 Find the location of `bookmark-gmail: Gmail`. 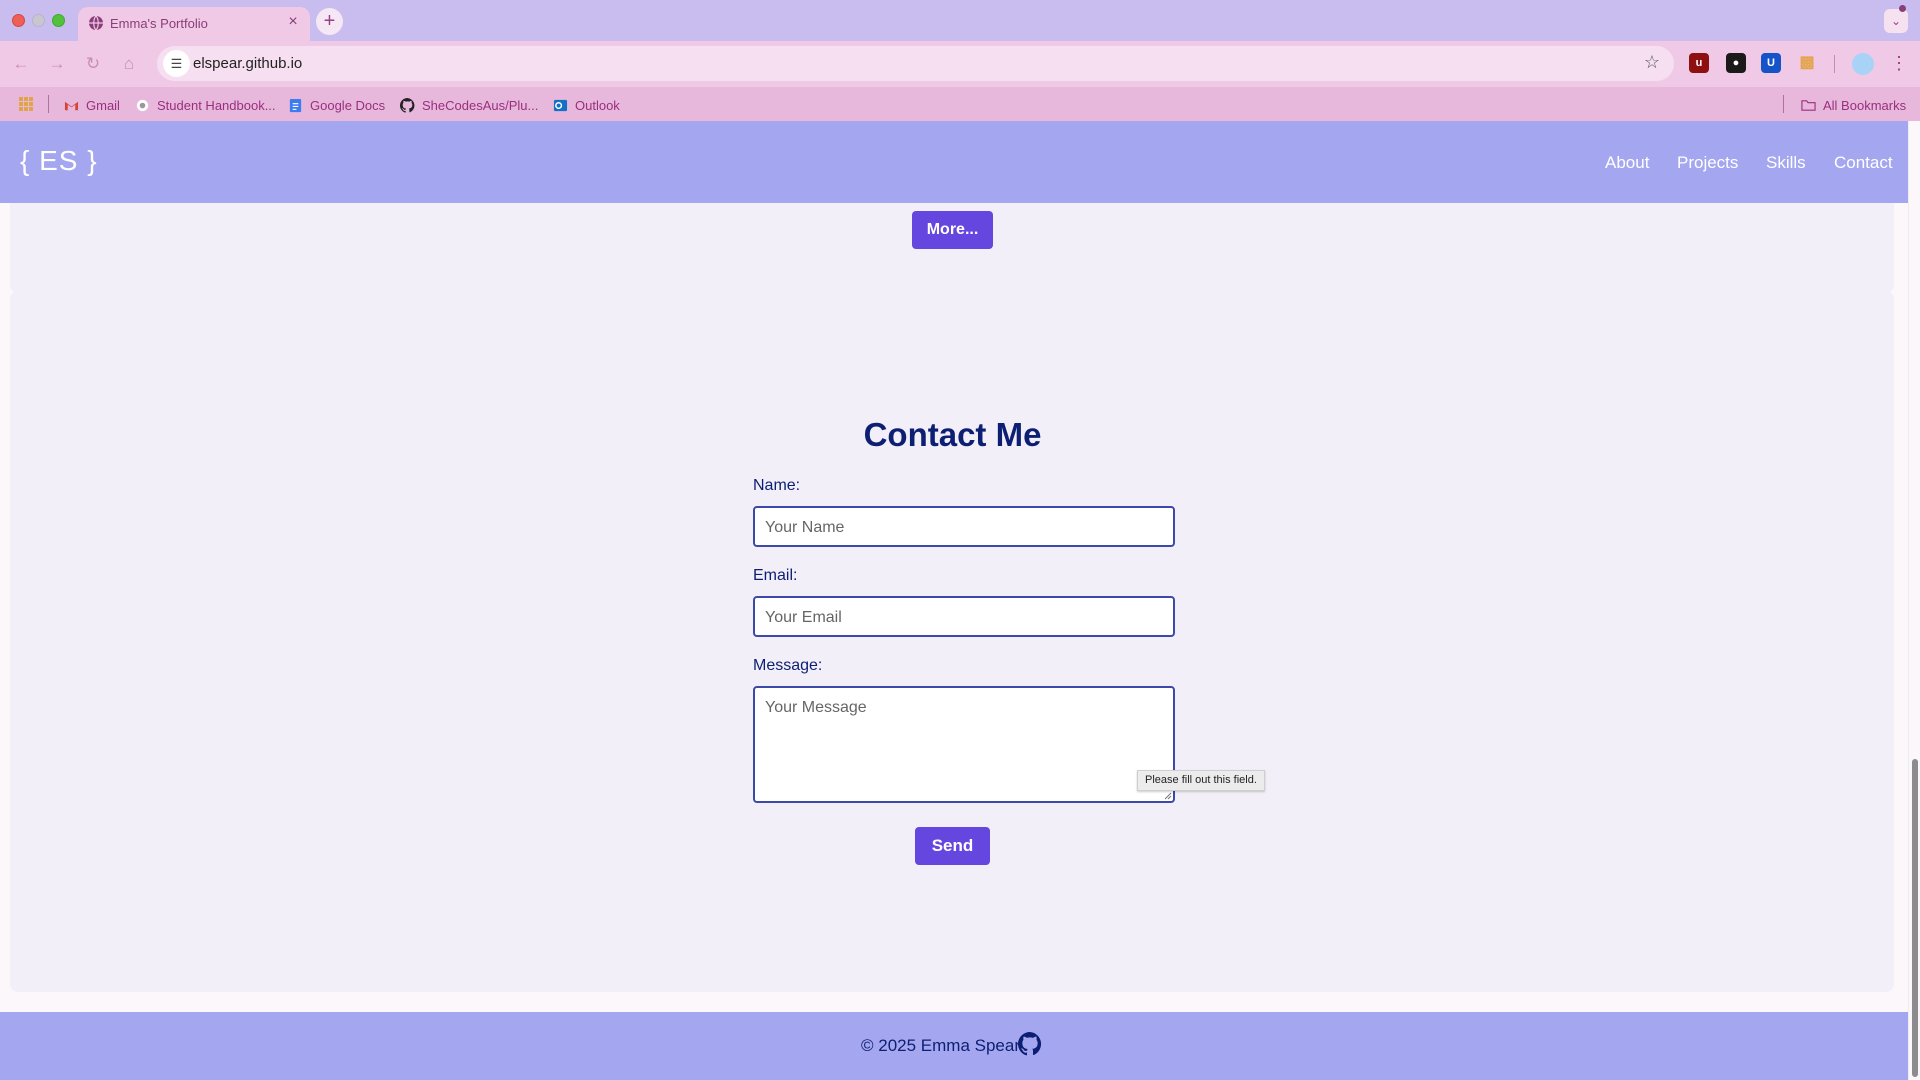

bookmark-gmail: Gmail is located at coordinates (92, 105).